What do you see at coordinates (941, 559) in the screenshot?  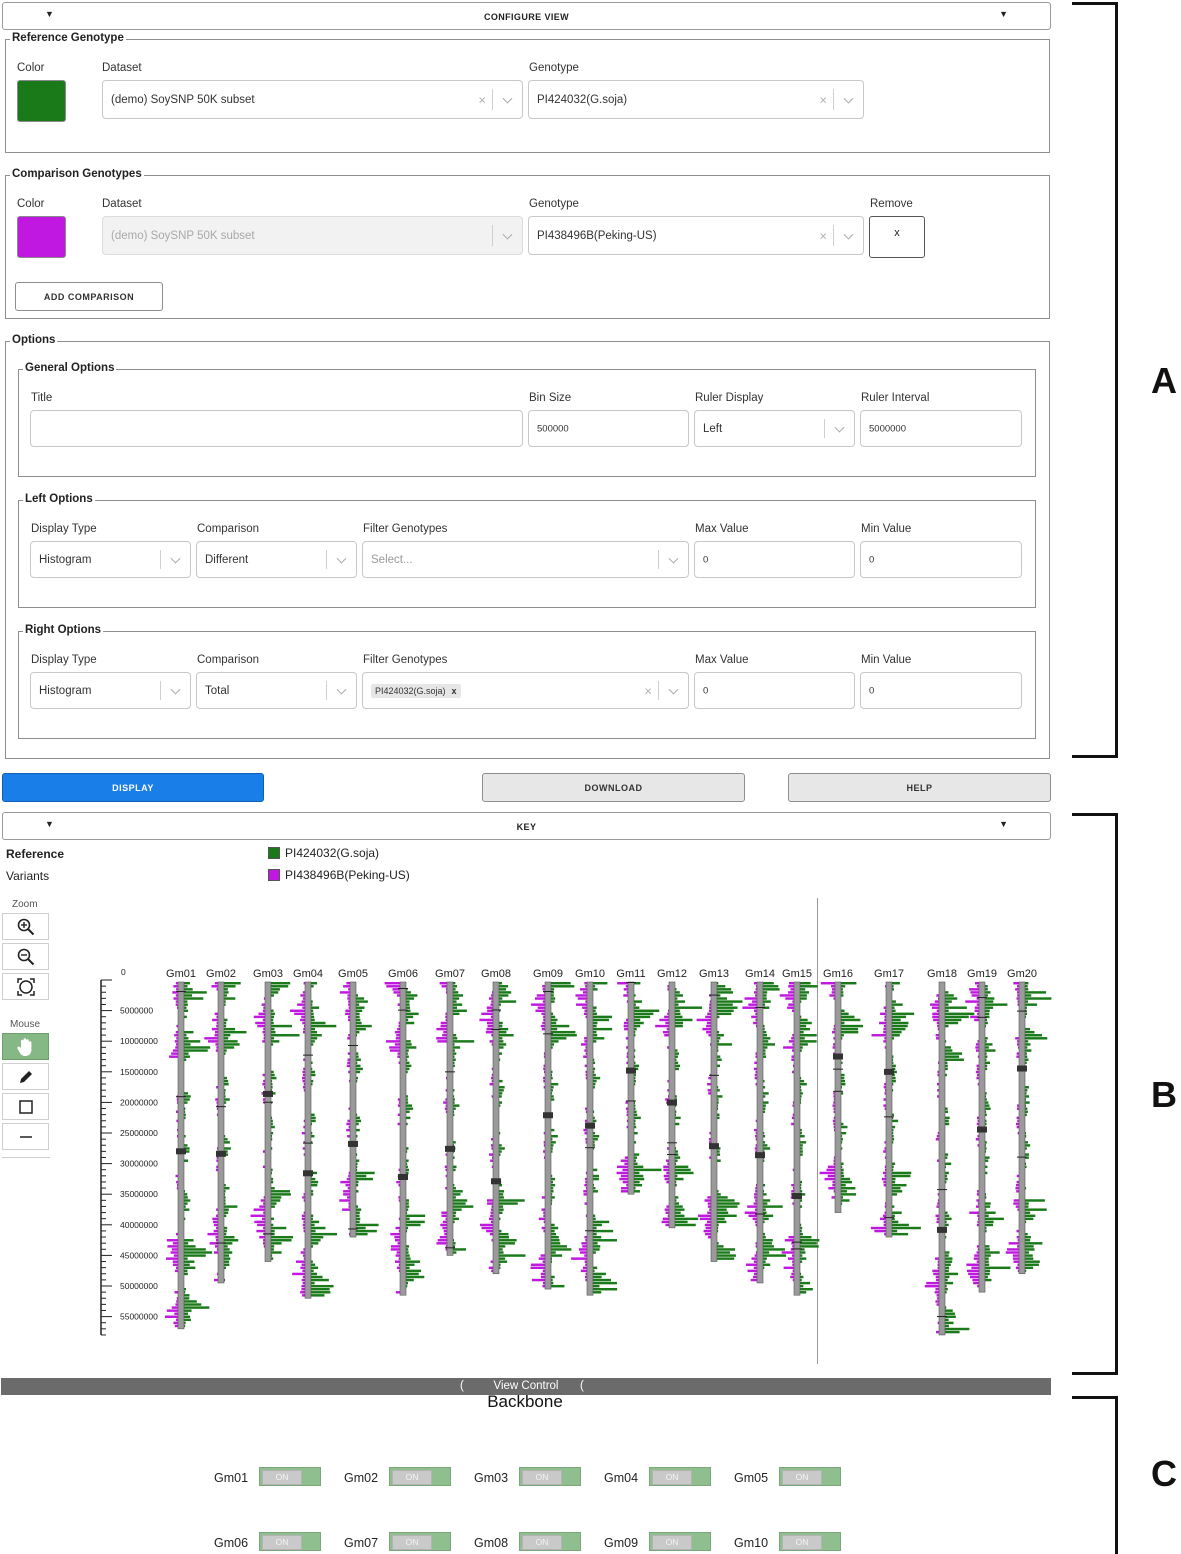 I see `left-min-value-input: 0` at bounding box center [941, 559].